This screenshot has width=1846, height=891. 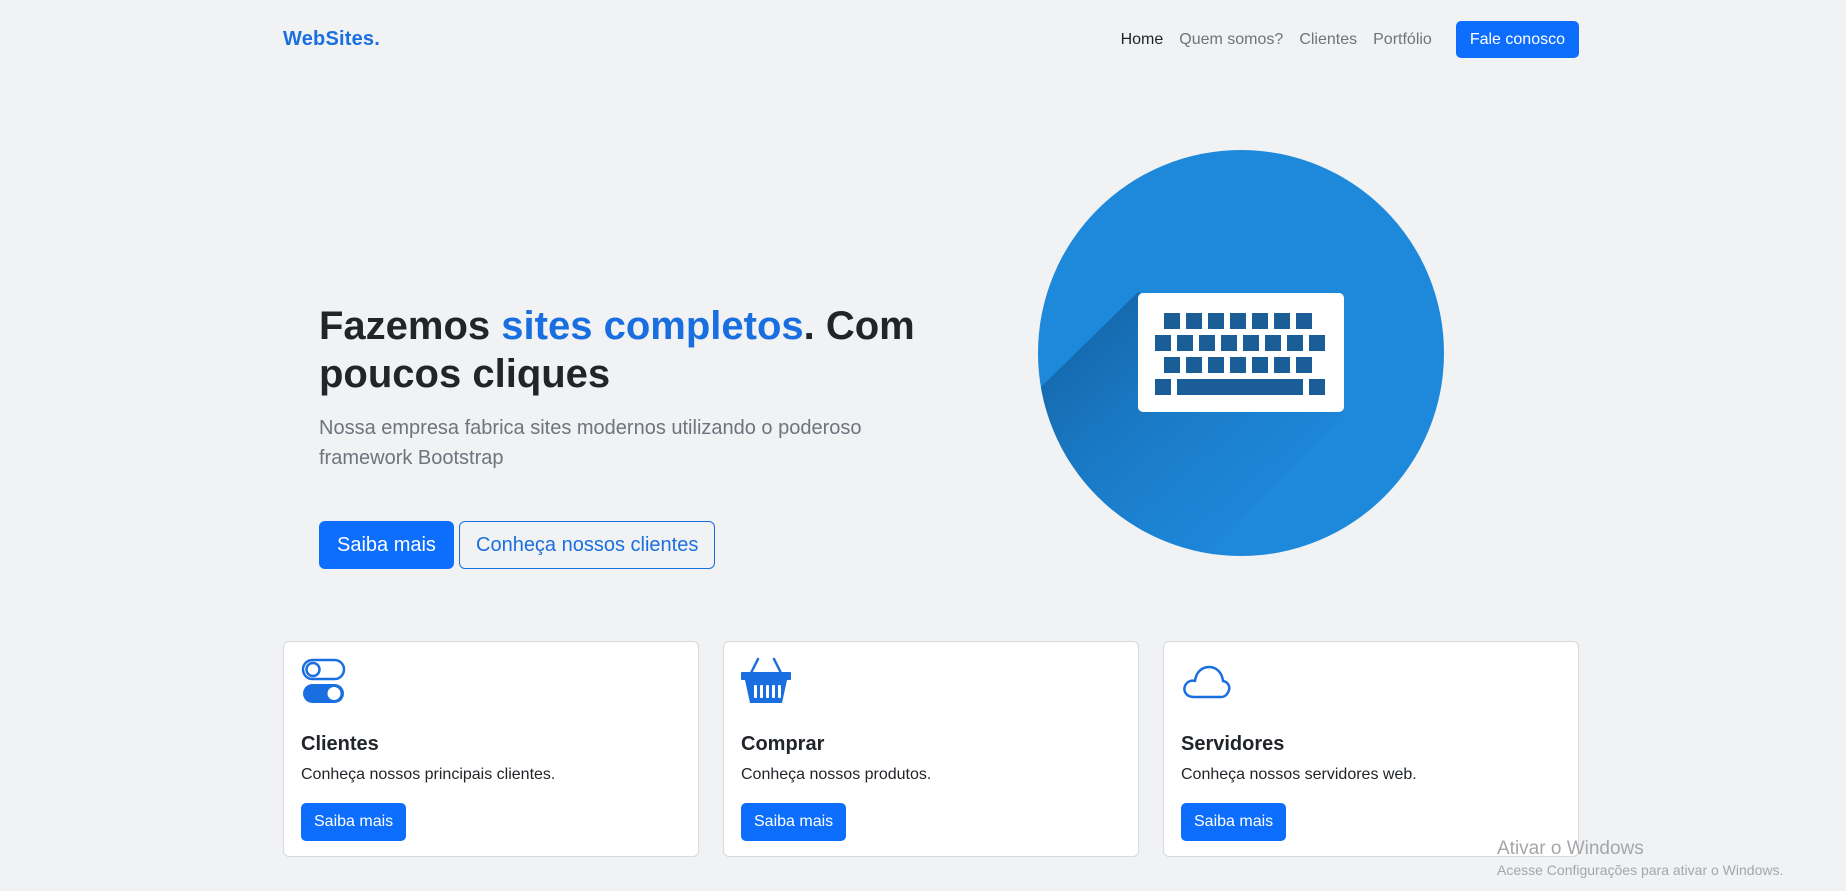 I want to click on brand-logo: WebSites., so click(x=331, y=39).